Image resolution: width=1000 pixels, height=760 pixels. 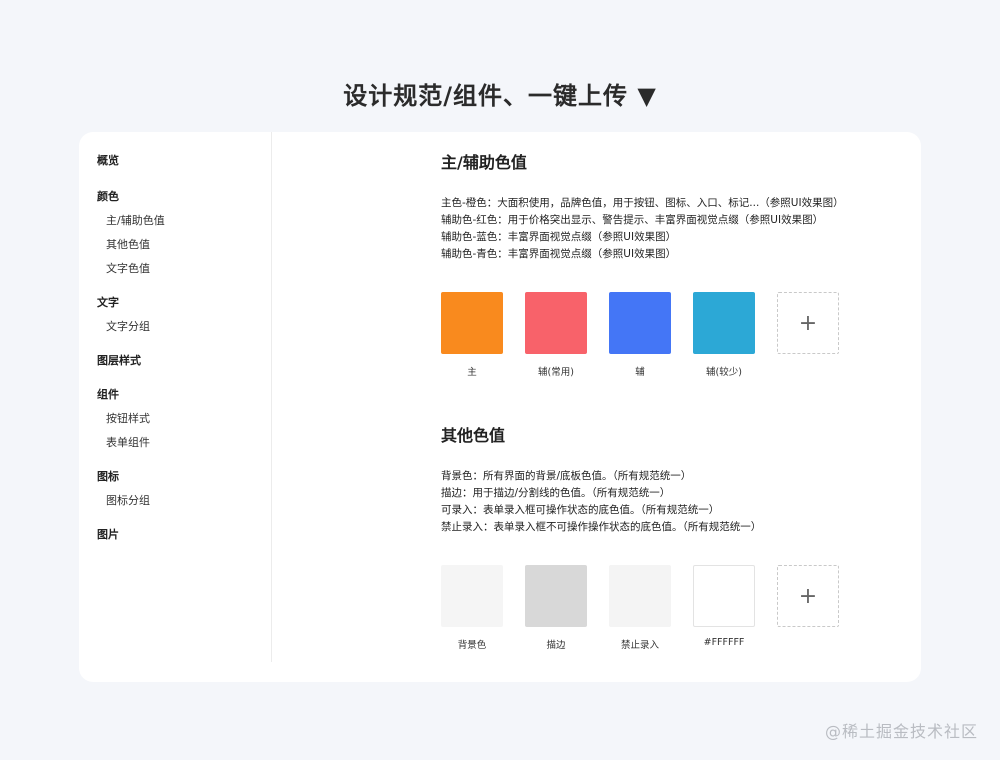 What do you see at coordinates (473, 435) in the screenshot?
I see `section-title-other: 其他色值` at bounding box center [473, 435].